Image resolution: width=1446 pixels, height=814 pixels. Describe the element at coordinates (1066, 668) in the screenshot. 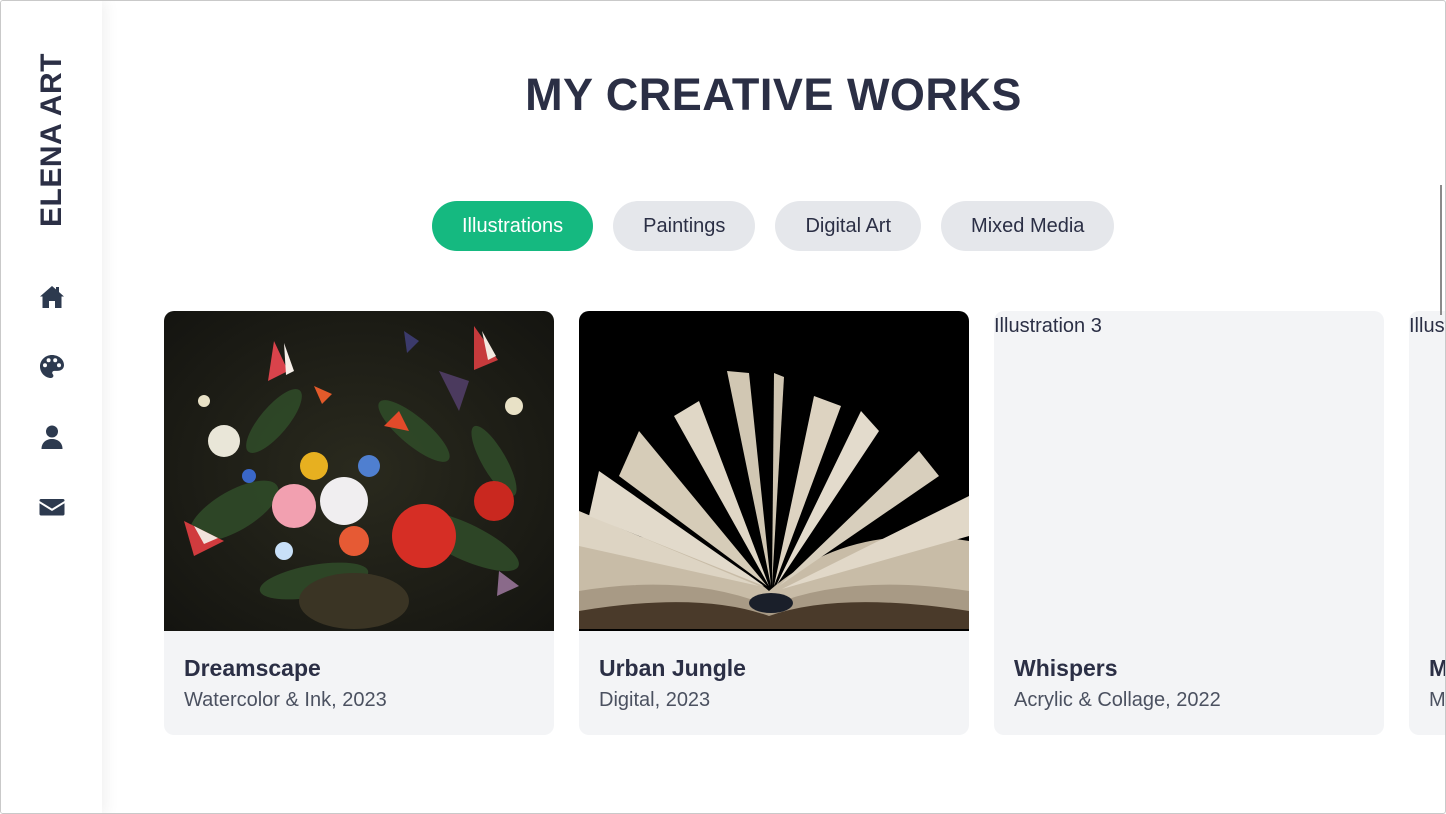

I see `artwork-title: Whispers` at that location.